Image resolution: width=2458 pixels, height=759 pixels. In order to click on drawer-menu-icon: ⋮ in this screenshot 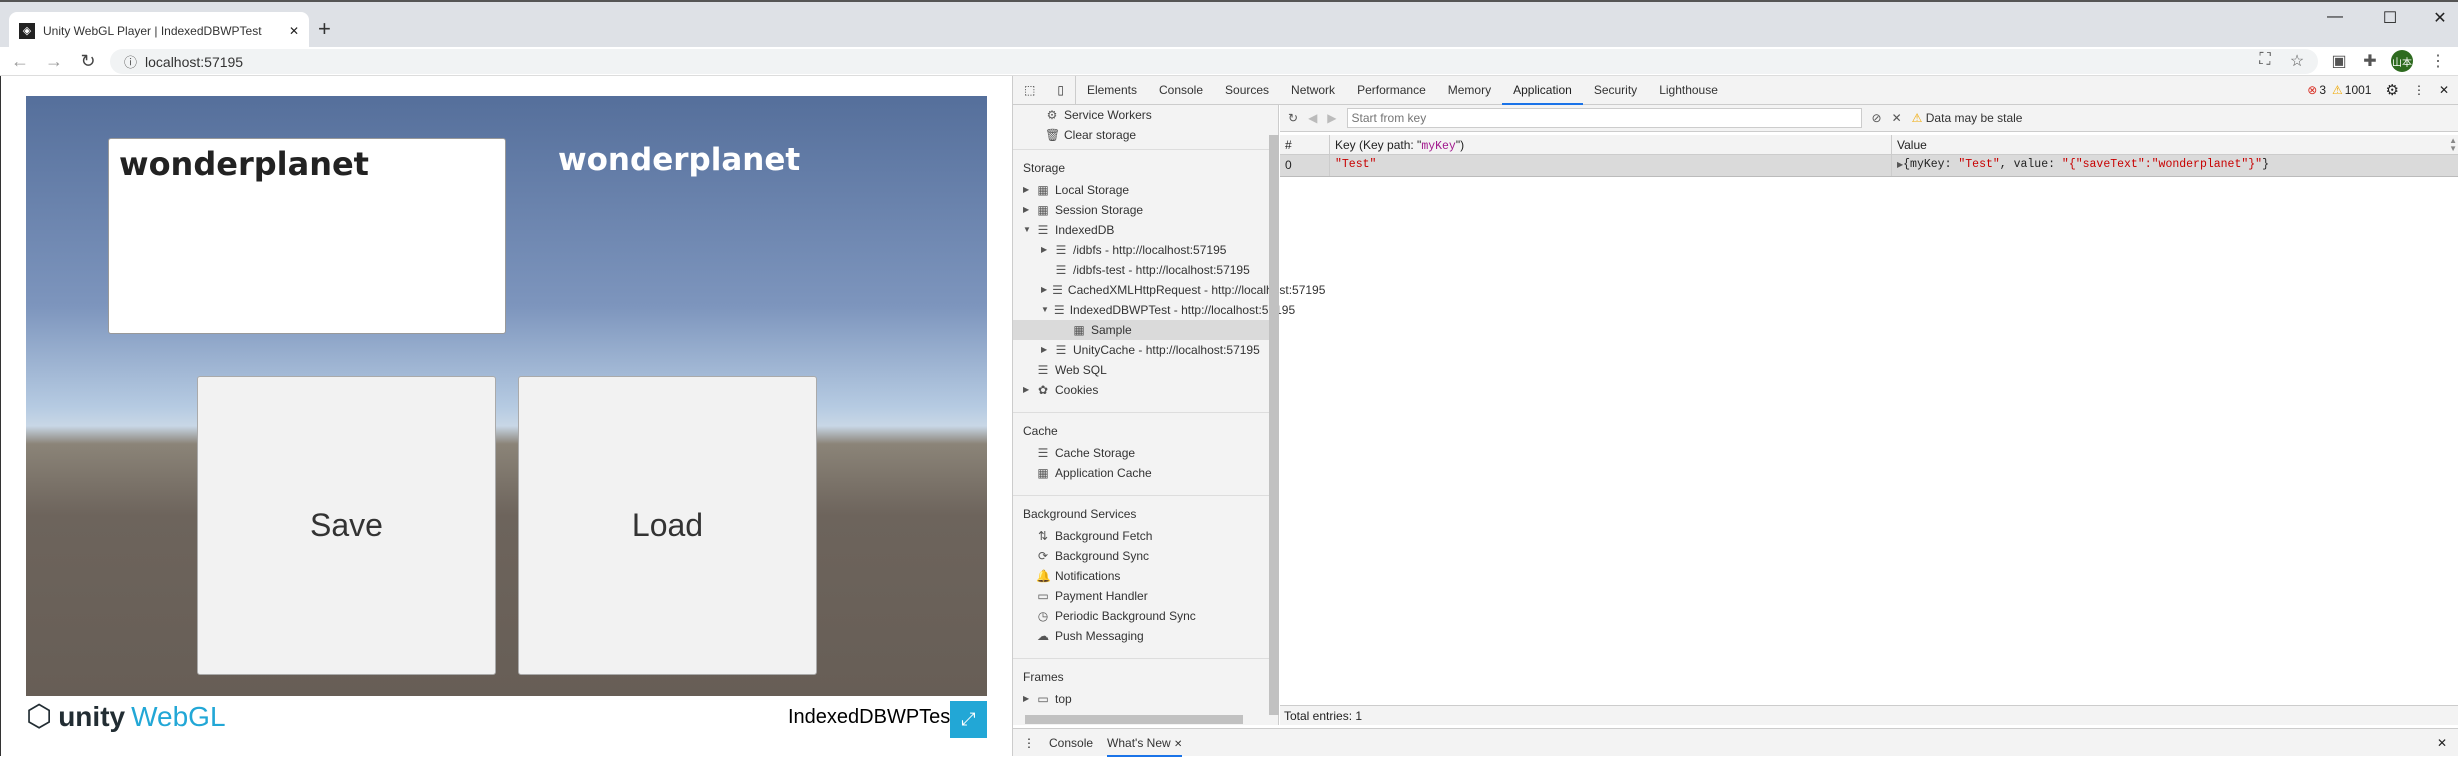, I will do `click(1029, 743)`.